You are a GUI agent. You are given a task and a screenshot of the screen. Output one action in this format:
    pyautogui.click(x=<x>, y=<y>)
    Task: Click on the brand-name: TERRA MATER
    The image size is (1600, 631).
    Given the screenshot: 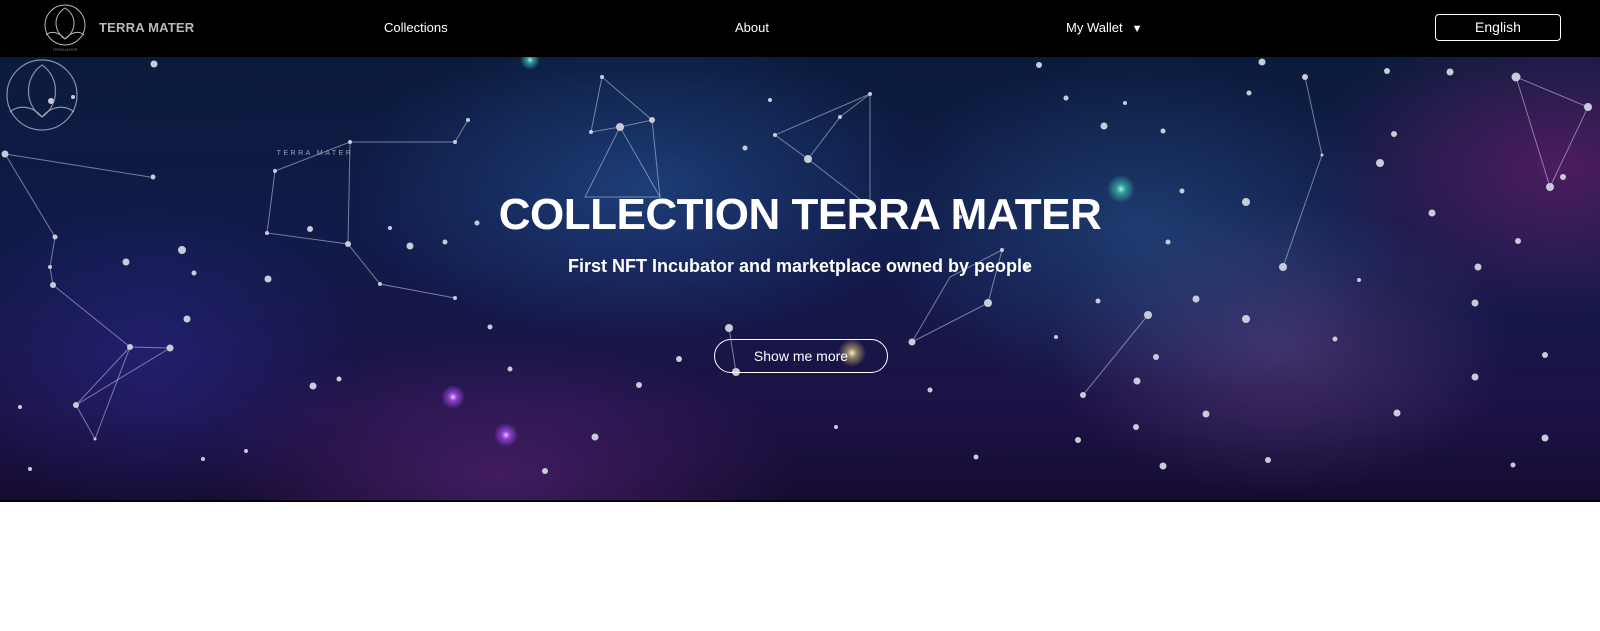 What is the action you would take?
    pyautogui.click(x=146, y=27)
    